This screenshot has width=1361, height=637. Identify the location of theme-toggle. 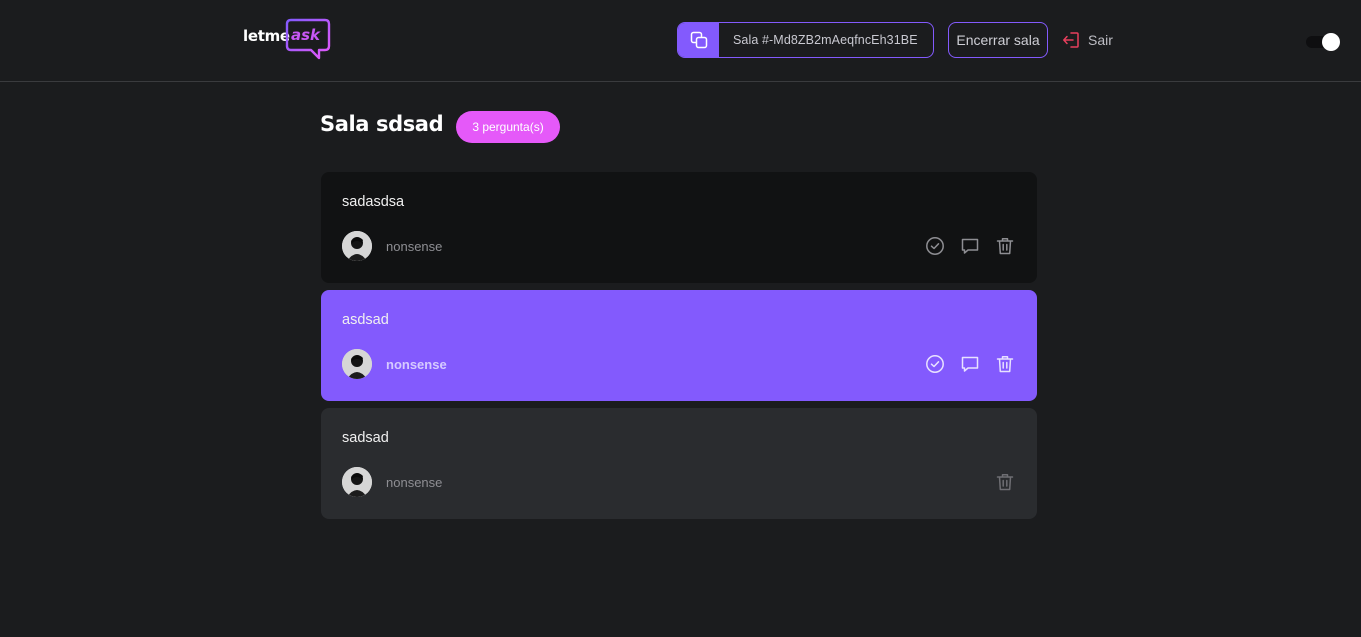
(1324, 42).